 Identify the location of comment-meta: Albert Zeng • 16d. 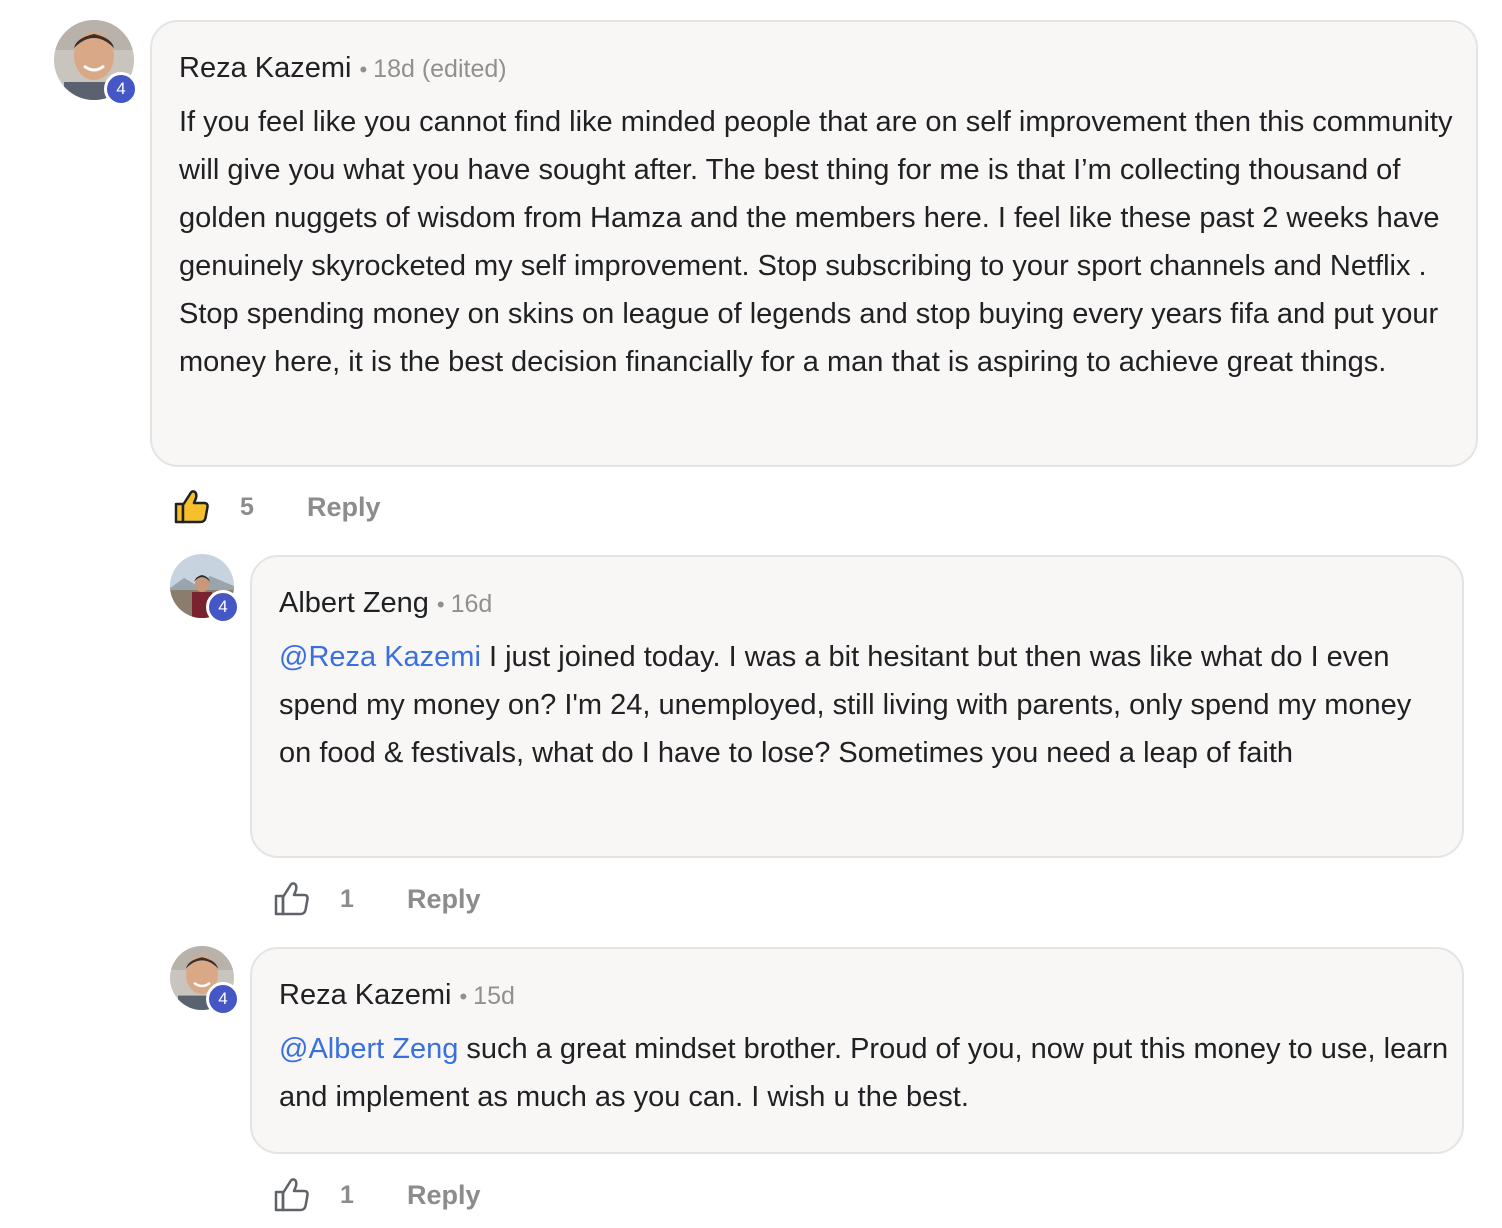
(385, 603).